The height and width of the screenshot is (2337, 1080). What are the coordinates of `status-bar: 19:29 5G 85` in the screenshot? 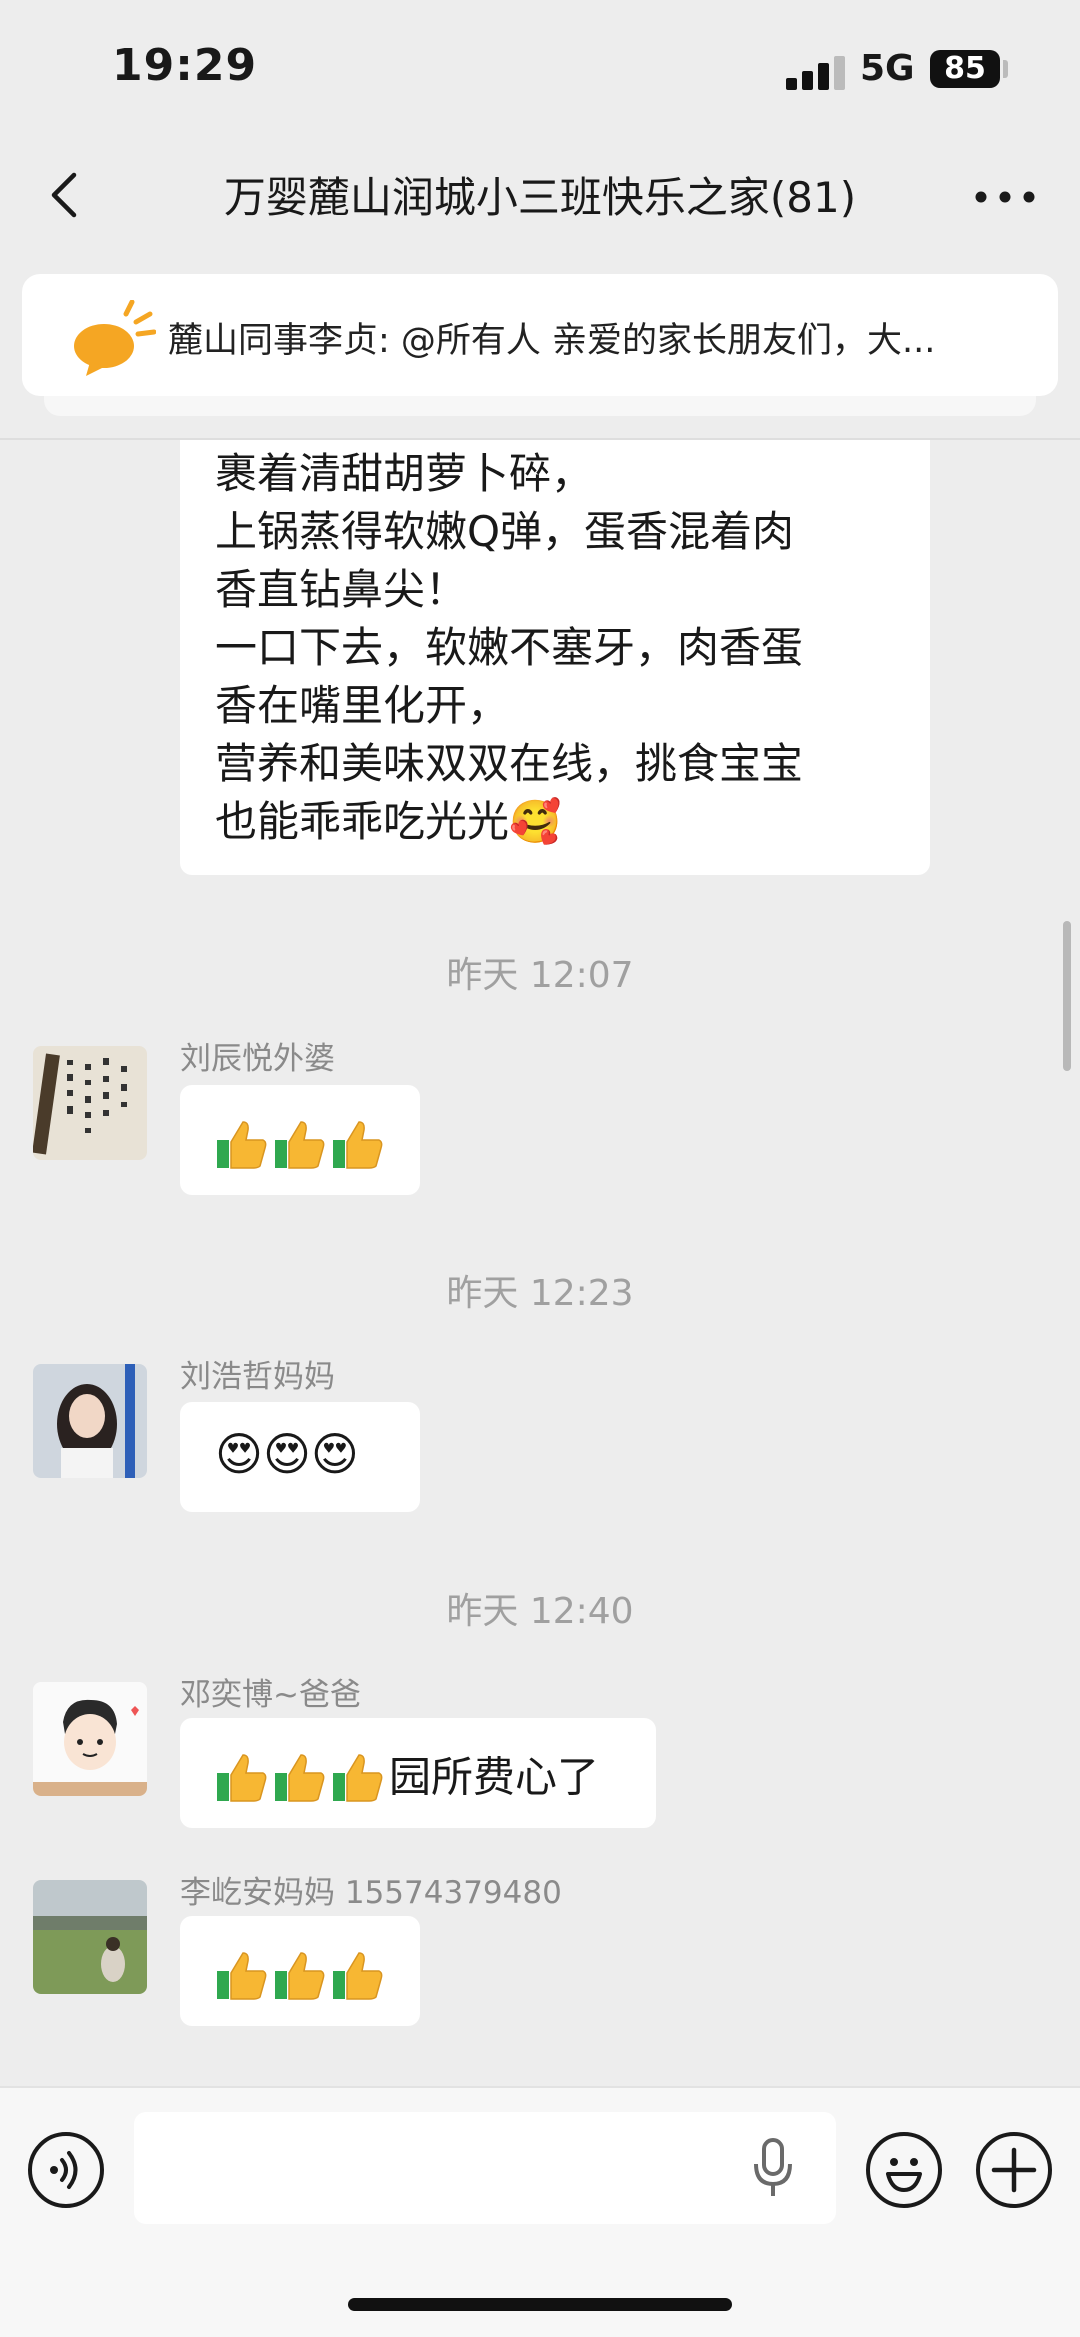 It's located at (540, 70).